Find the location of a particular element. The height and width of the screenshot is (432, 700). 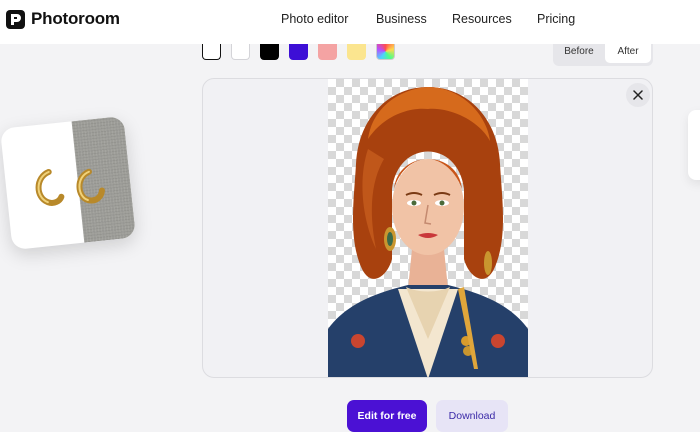

download-button: Download is located at coordinates (472, 416).